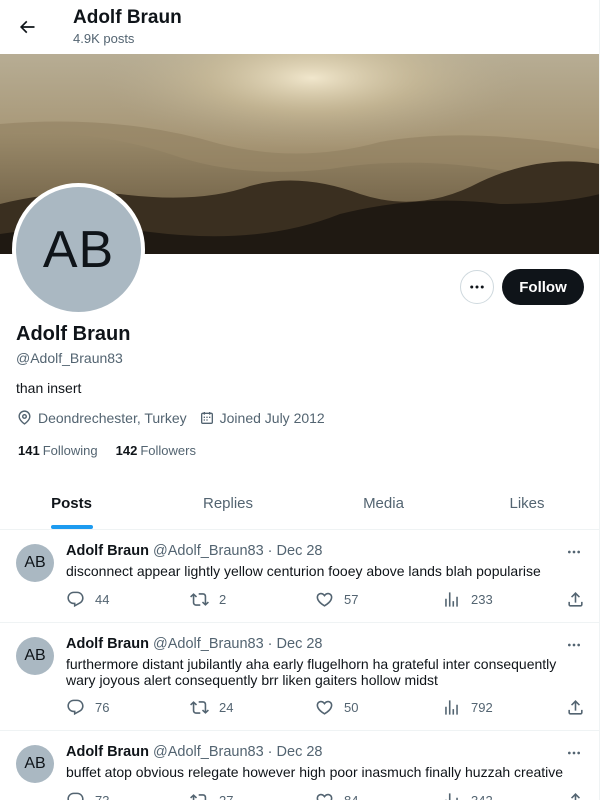  I want to click on tab-media: Media, so click(383, 503).